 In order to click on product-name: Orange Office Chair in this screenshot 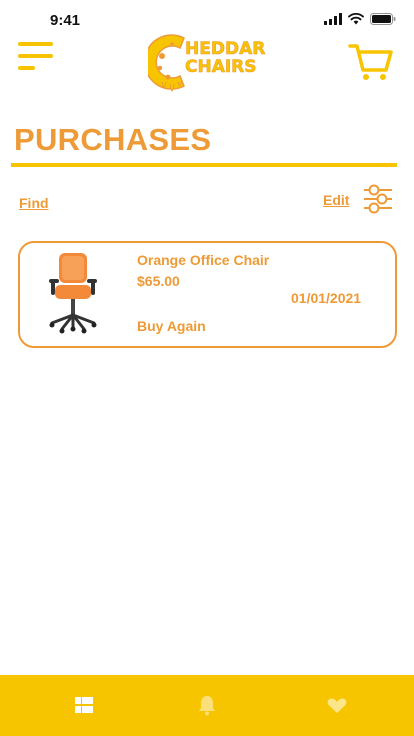, I will do `click(203, 260)`.